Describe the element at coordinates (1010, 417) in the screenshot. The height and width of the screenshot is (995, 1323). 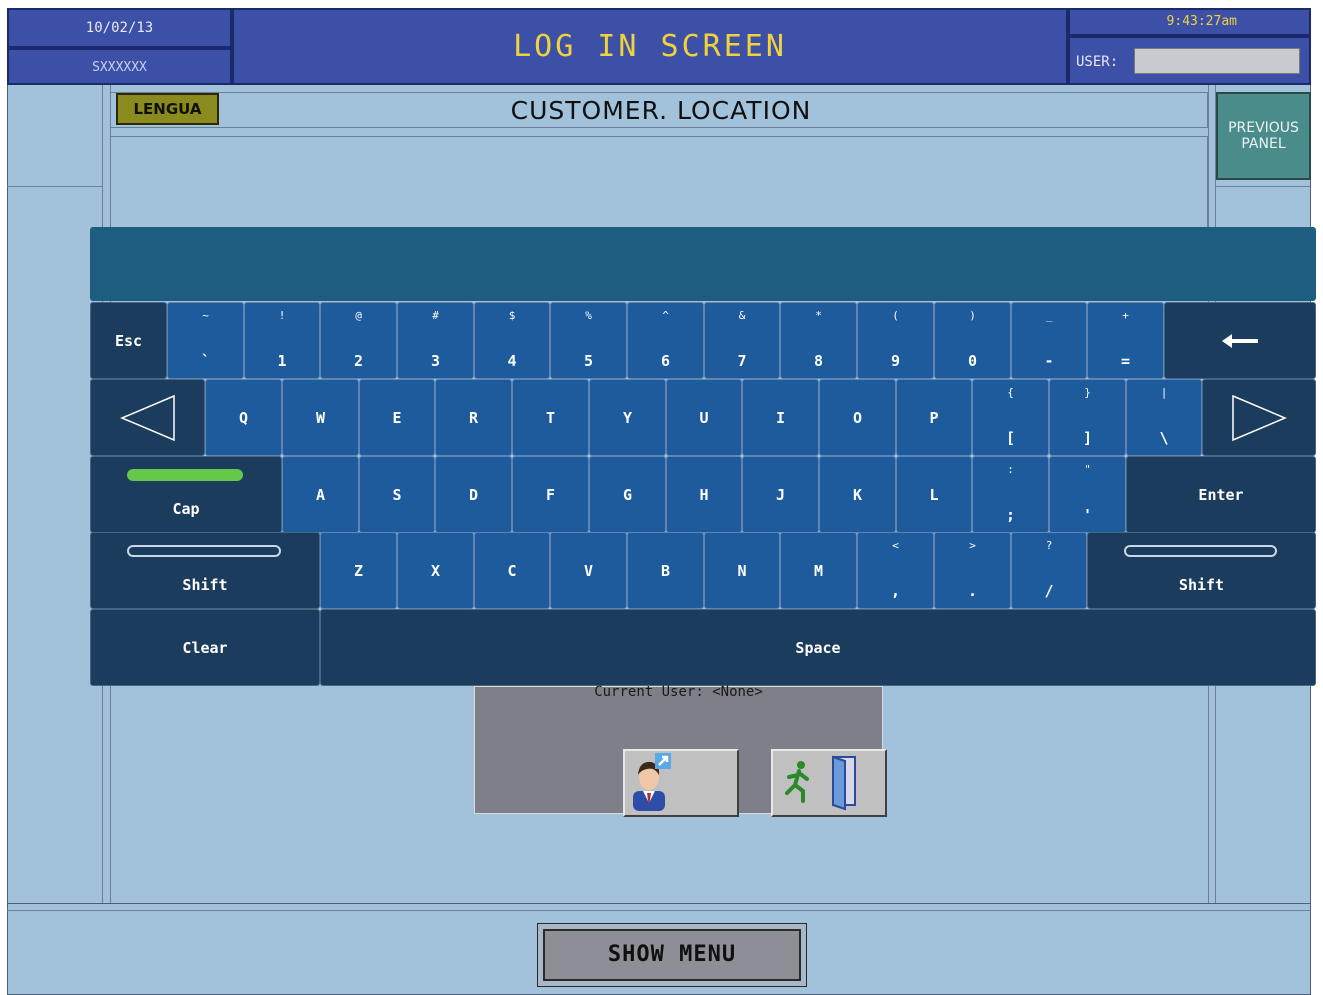
I see `key-symbol: {[` at that location.